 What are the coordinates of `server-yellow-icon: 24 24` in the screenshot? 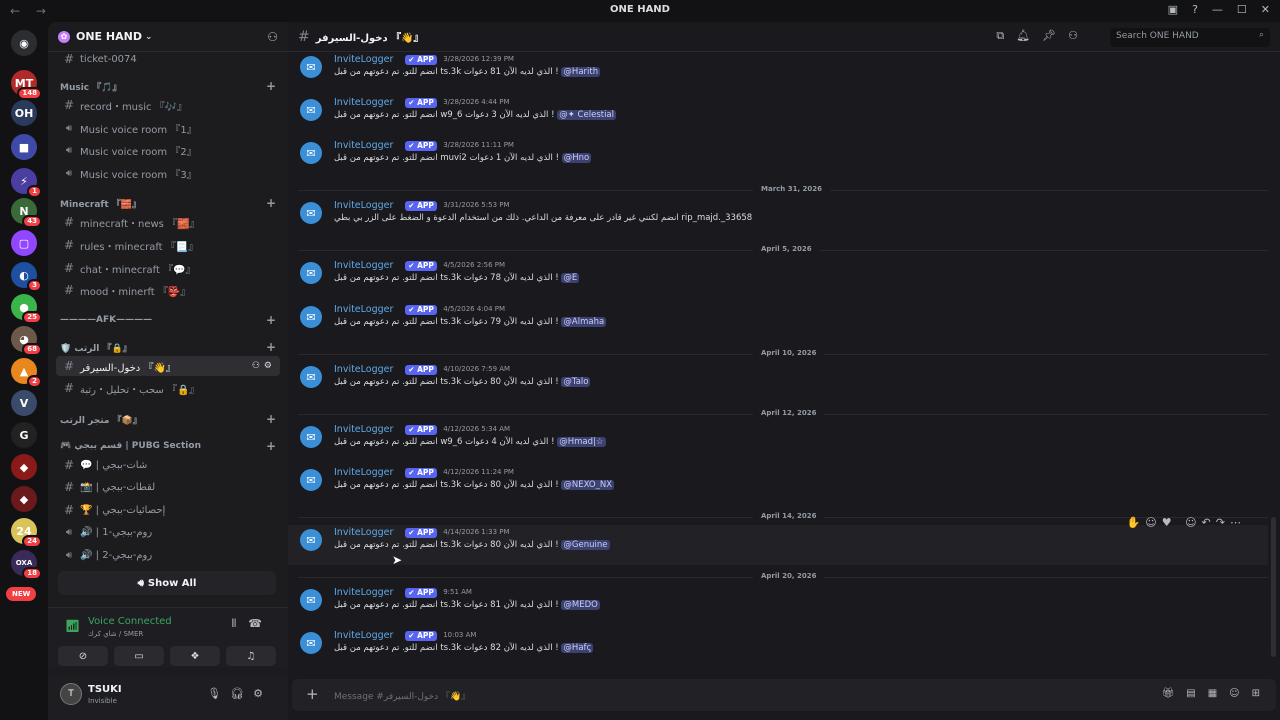 It's located at (26, 533).